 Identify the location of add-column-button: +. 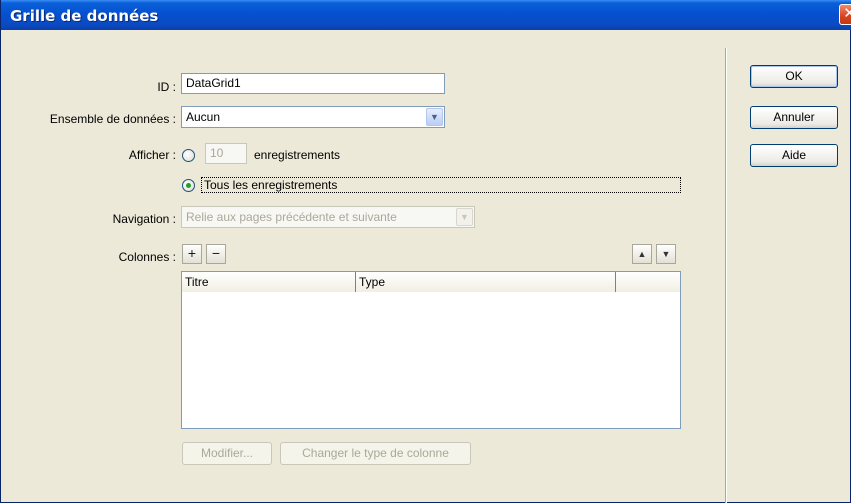
(192, 254).